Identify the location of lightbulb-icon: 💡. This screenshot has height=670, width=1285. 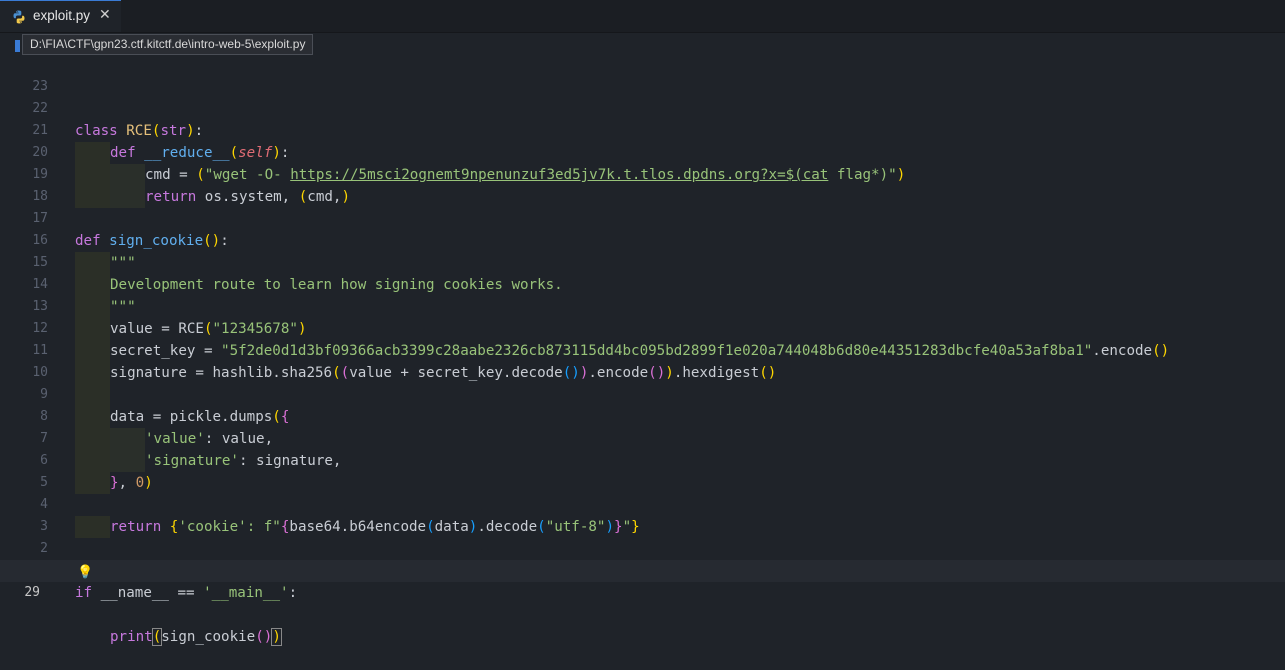
(85, 573).